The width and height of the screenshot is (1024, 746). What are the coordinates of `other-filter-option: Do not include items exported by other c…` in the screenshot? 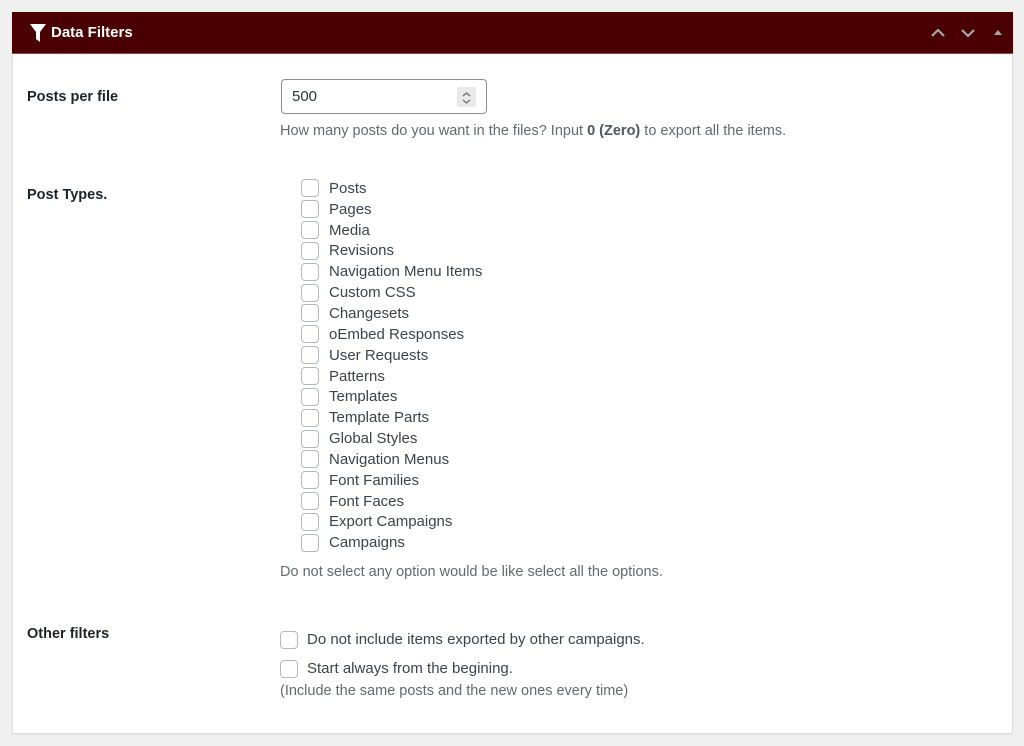 It's located at (462, 639).